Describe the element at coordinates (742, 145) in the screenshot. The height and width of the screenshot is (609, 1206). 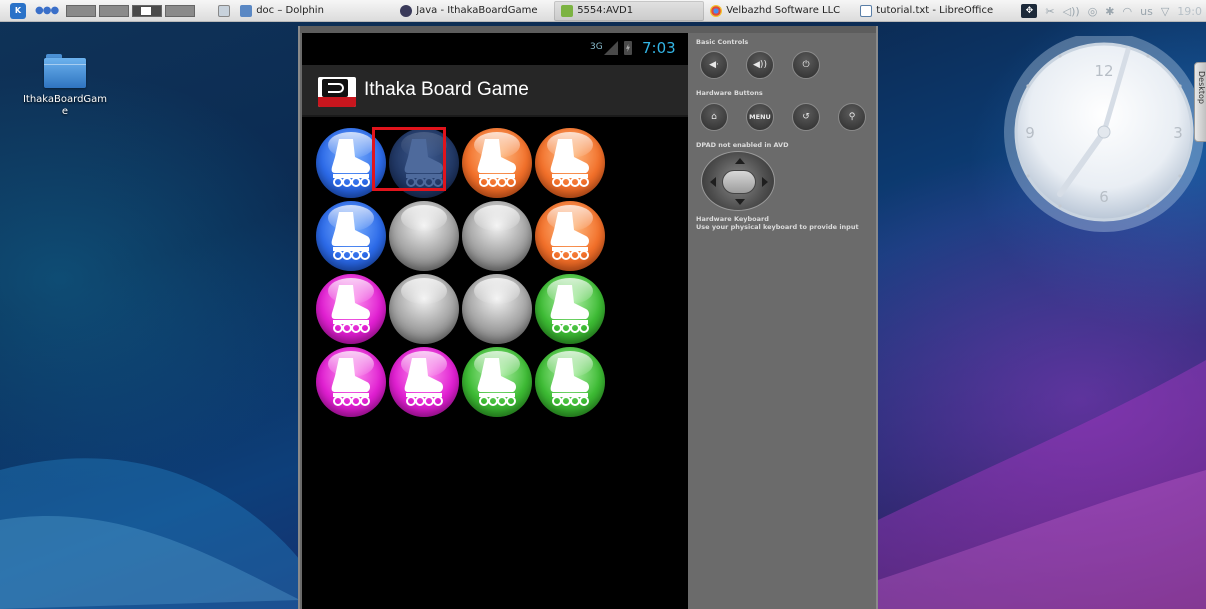
I see `dpad-status-label: DPAD not enabled in AVD` at that location.